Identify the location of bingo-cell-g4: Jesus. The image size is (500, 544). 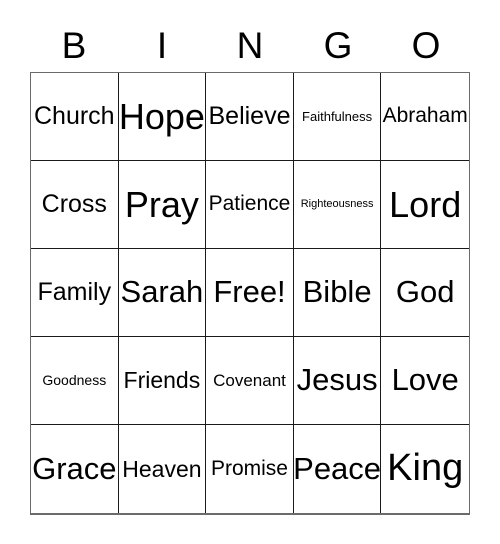
(337, 381).